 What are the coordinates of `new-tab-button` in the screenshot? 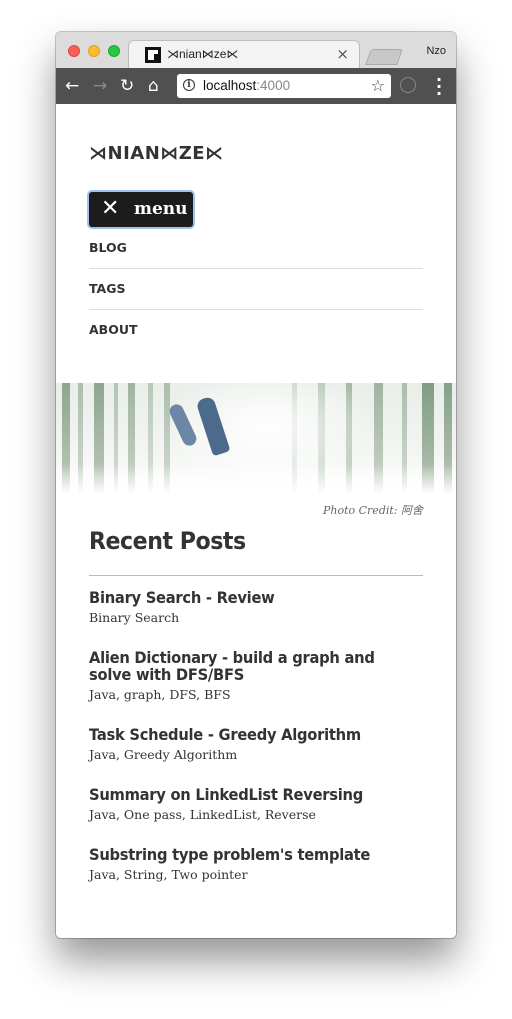 It's located at (384, 57).